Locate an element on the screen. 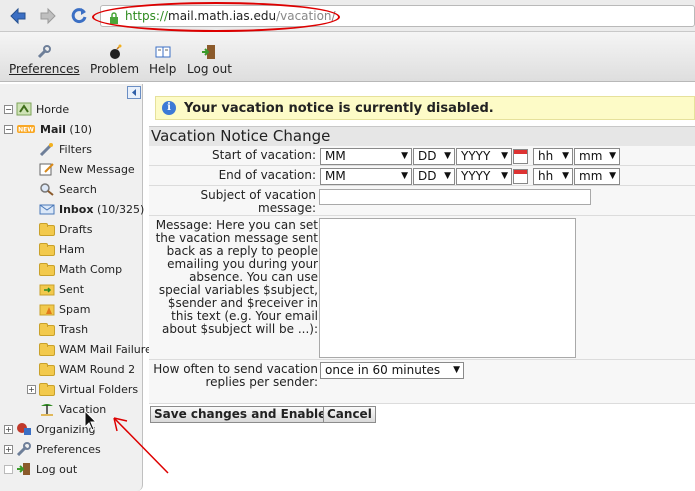 The image size is (695, 491). filters-icon is located at coordinates (47, 149).